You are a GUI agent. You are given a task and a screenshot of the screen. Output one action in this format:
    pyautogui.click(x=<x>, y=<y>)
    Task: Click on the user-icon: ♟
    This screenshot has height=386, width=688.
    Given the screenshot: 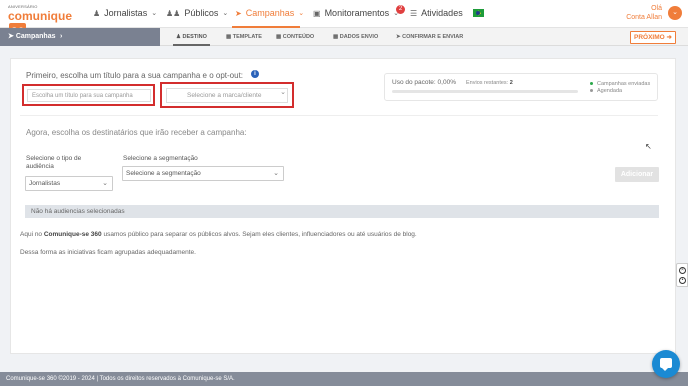 What is the action you would take?
    pyautogui.click(x=97, y=13)
    